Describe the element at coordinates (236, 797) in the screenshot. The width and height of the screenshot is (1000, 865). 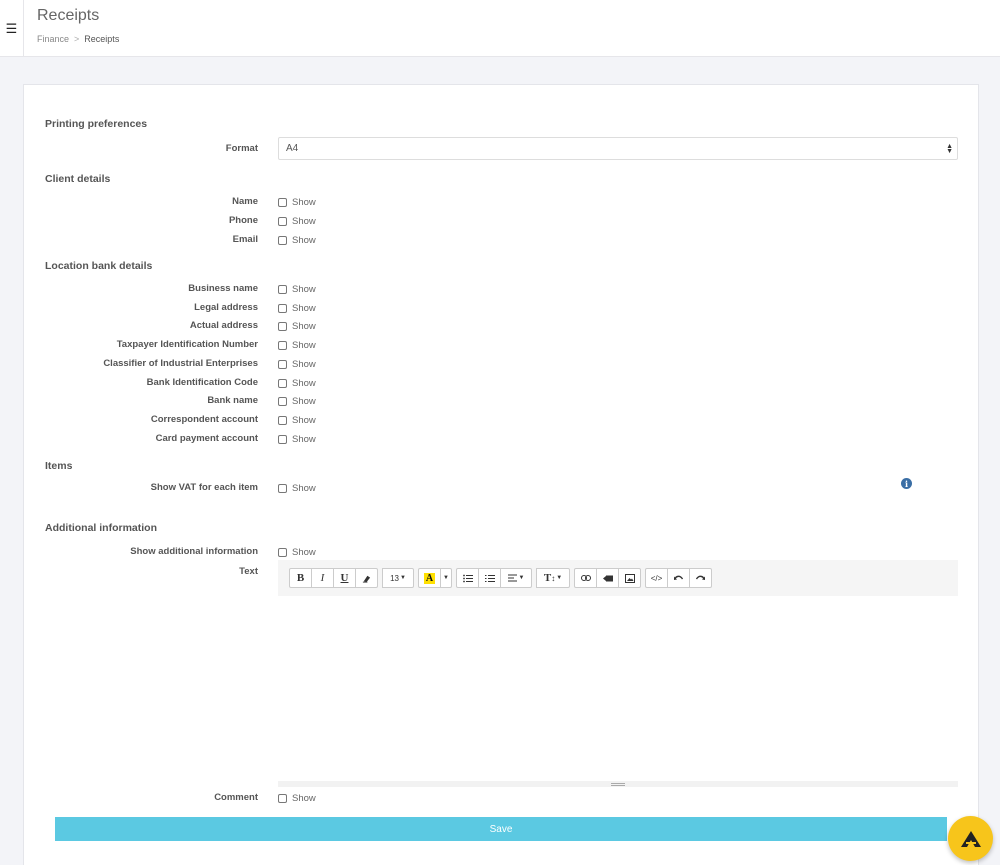
I see `comment-label: Comment` at that location.